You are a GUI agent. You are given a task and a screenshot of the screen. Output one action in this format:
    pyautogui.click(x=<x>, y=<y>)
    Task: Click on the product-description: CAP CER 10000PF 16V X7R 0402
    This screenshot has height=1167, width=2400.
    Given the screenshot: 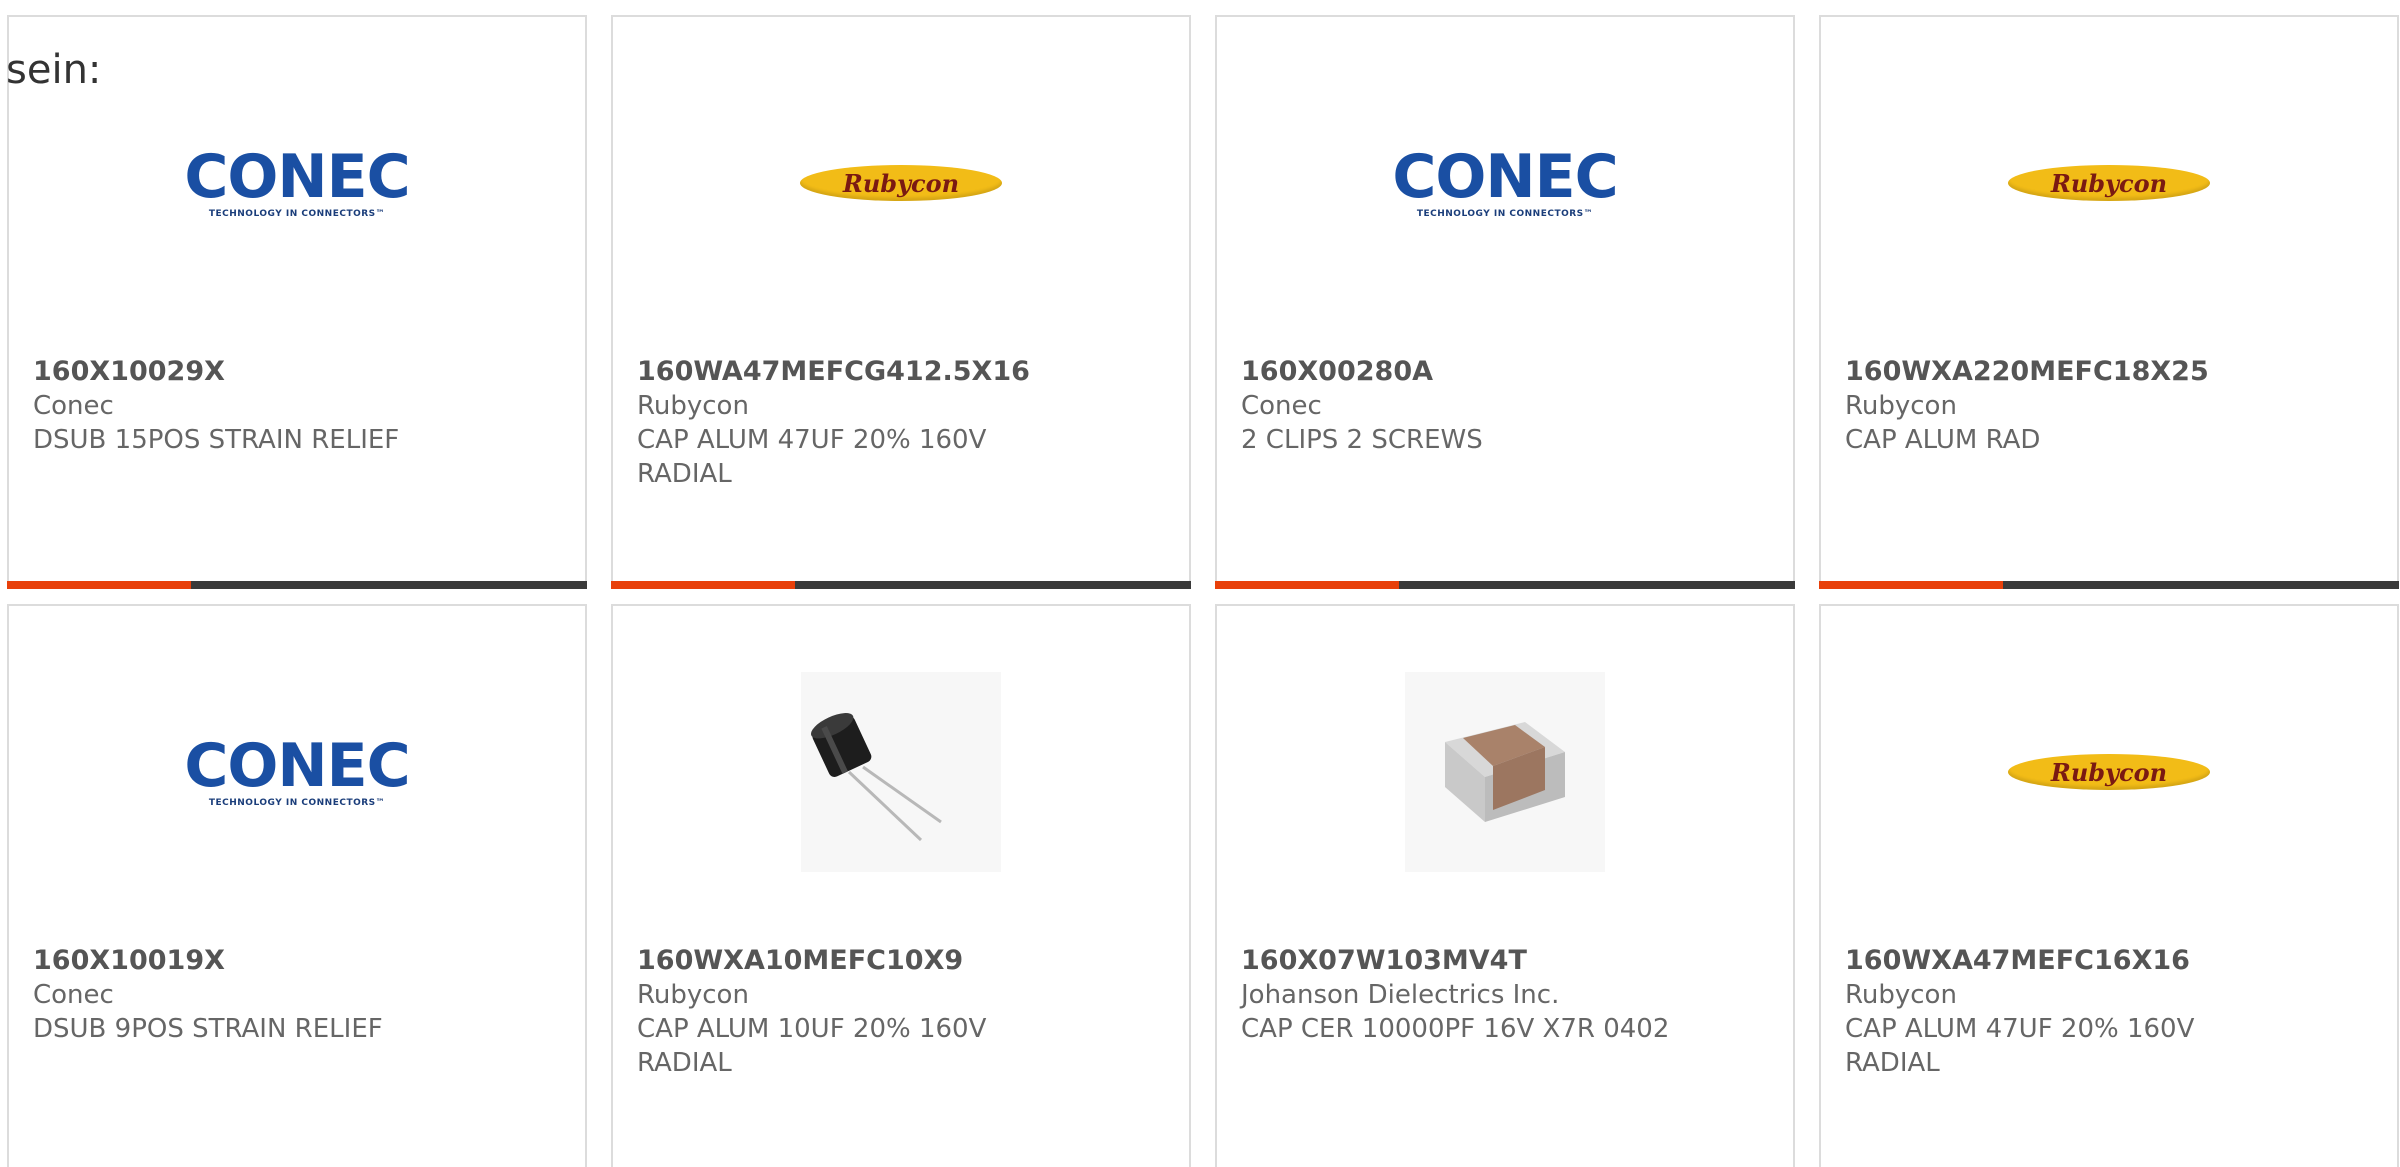 What is the action you would take?
    pyautogui.click(x=1455, y=1029)
    